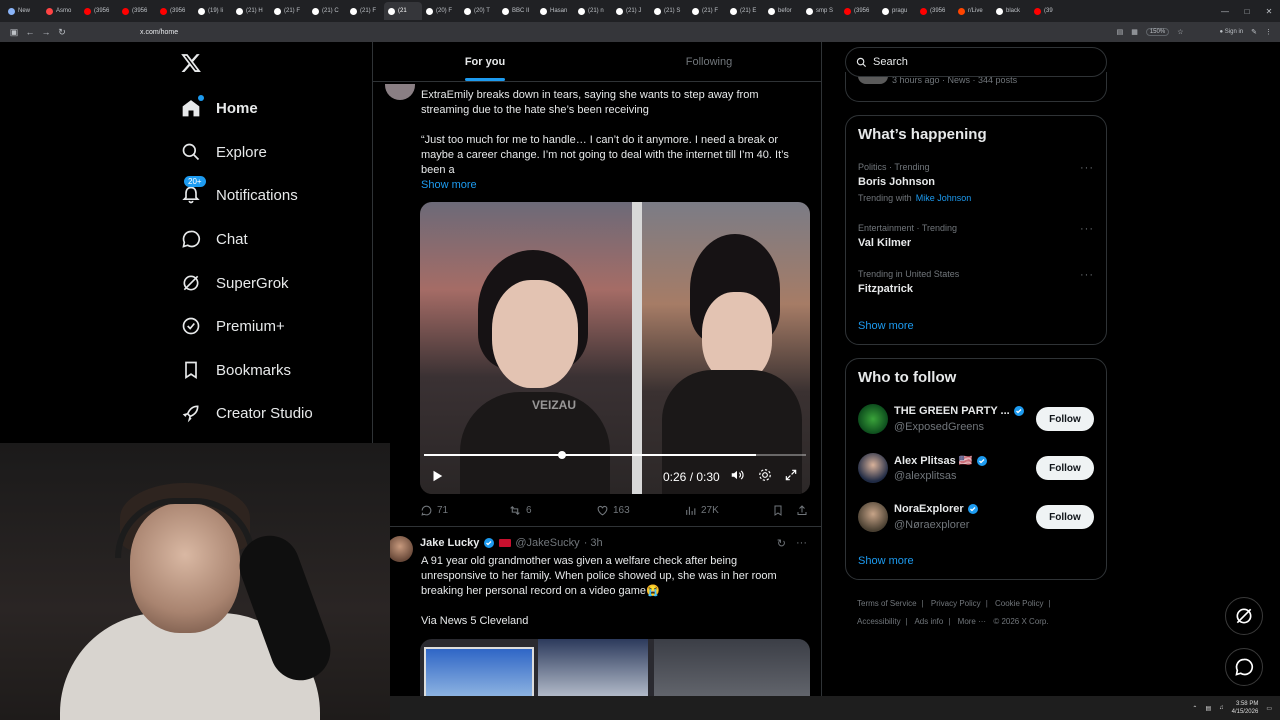  Describe the element at coordinates (275, 283) in the screenshot. I see `nav-supergrok: SuperGrok` at that location.